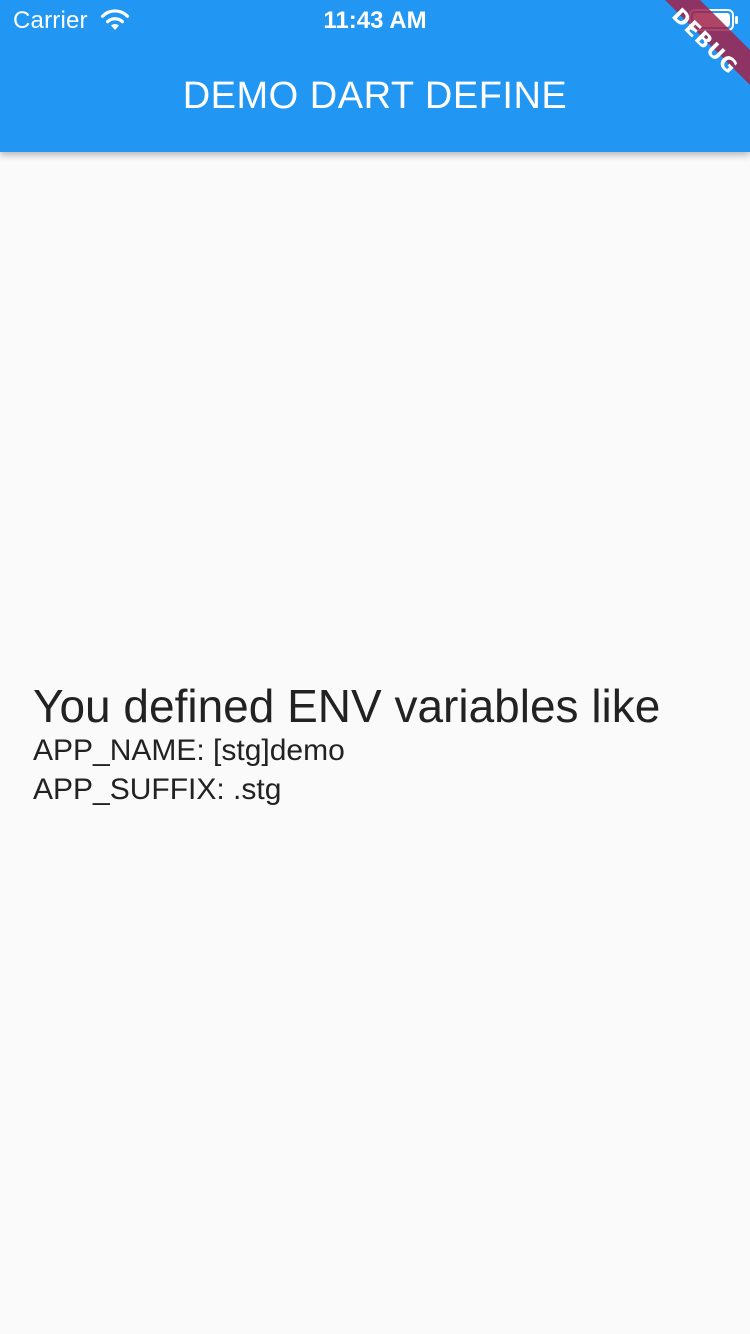 The height and width of the screenshot is (1334, 750). Describe the element at coordinates (189, 750) in the screenshot. I see `env-line-app-name: APP_NAME: [stg]demo` at that location.